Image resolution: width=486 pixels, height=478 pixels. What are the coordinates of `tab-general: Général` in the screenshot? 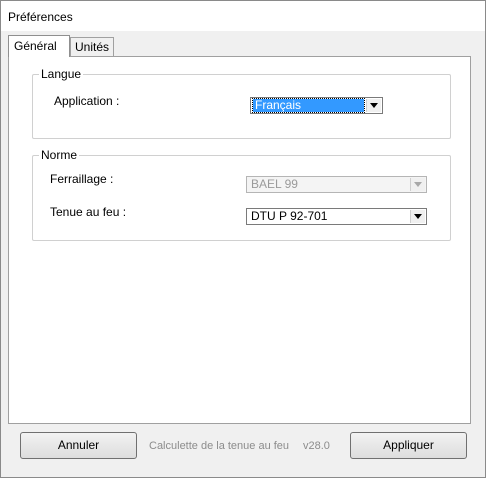 It's located at (39, 46).